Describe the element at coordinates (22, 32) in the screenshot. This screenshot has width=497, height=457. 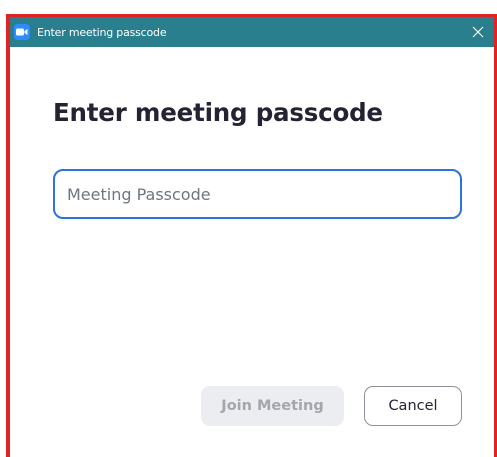
I see `zoom-camera-icon` at that location.